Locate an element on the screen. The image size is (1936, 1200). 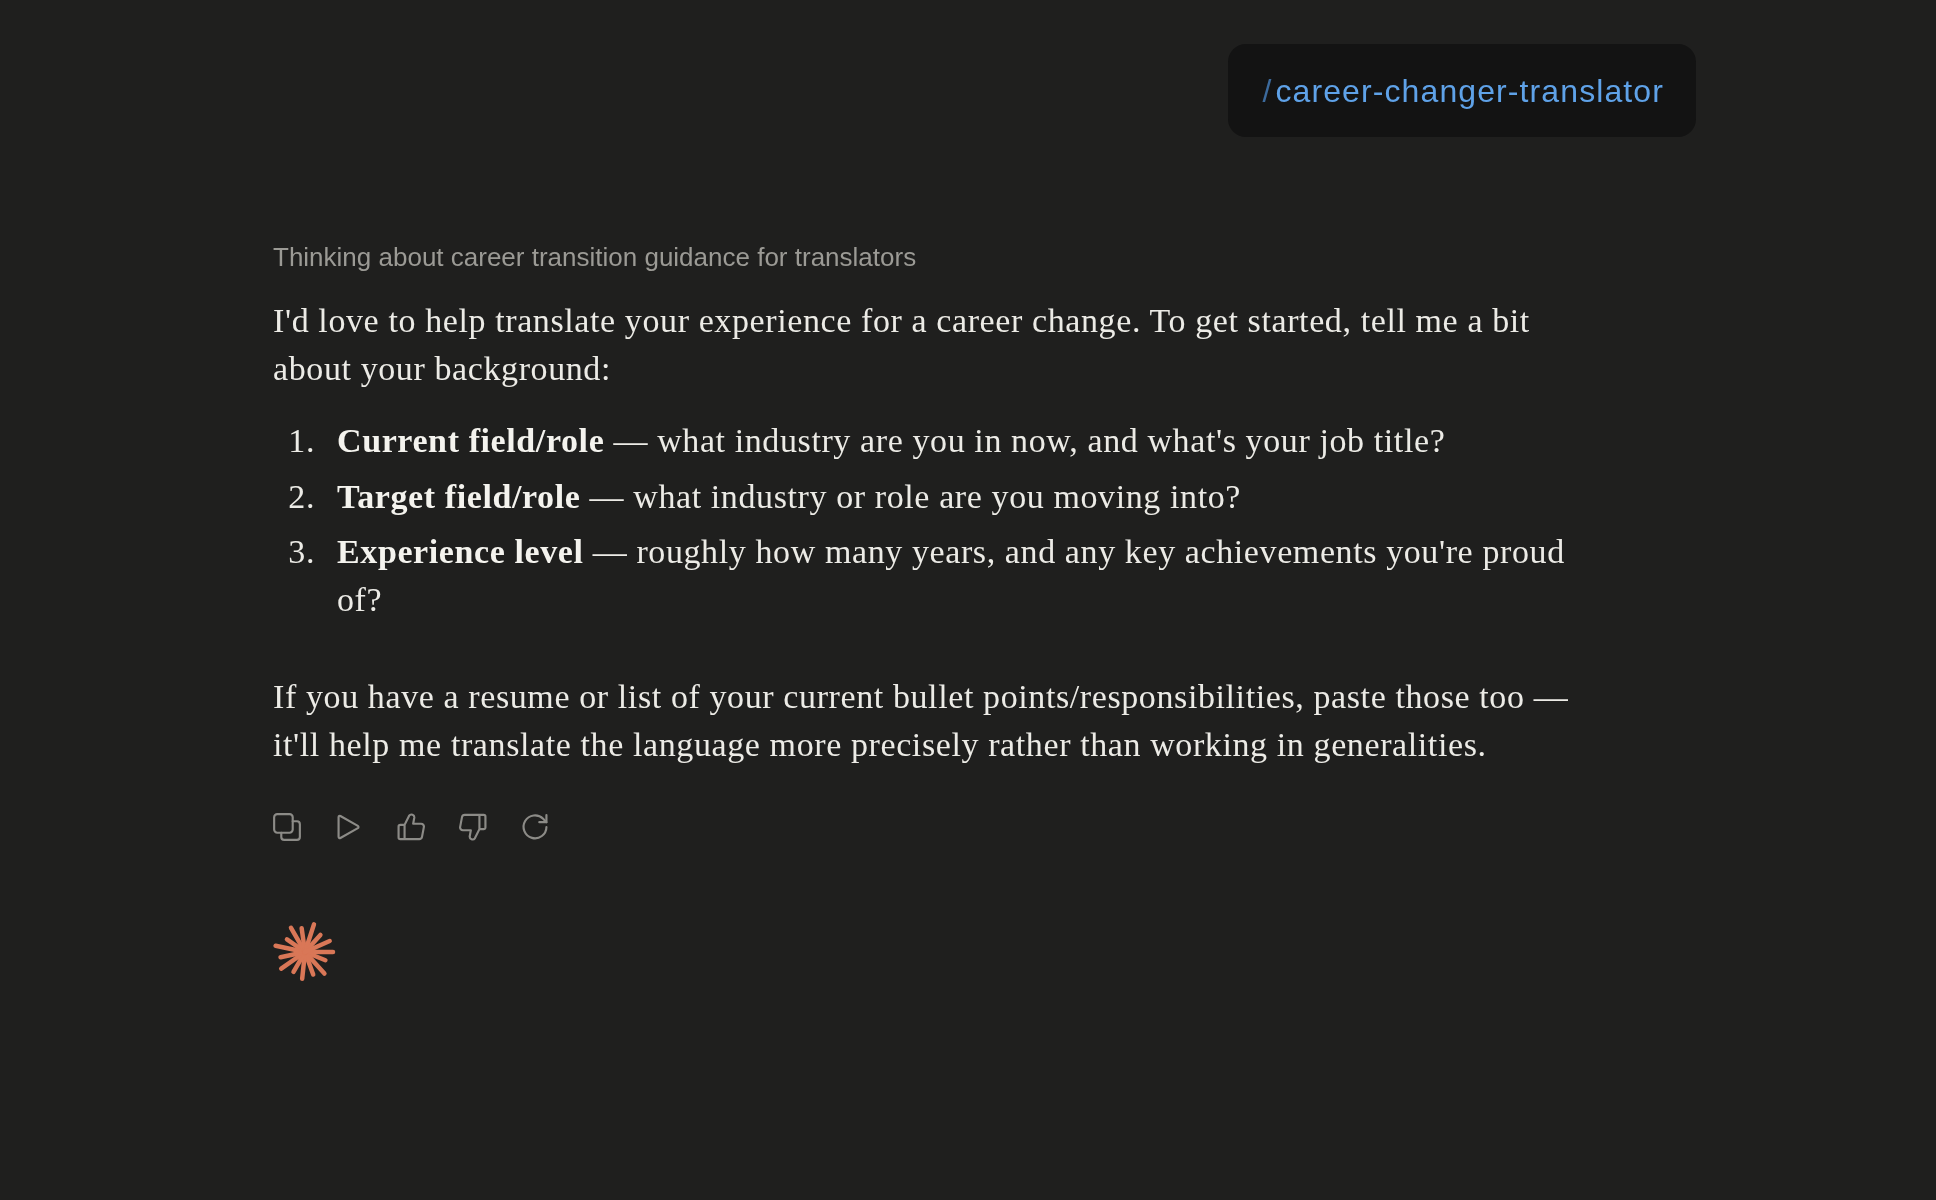
thumbs-up-icon is located at coordinates (411, 827).